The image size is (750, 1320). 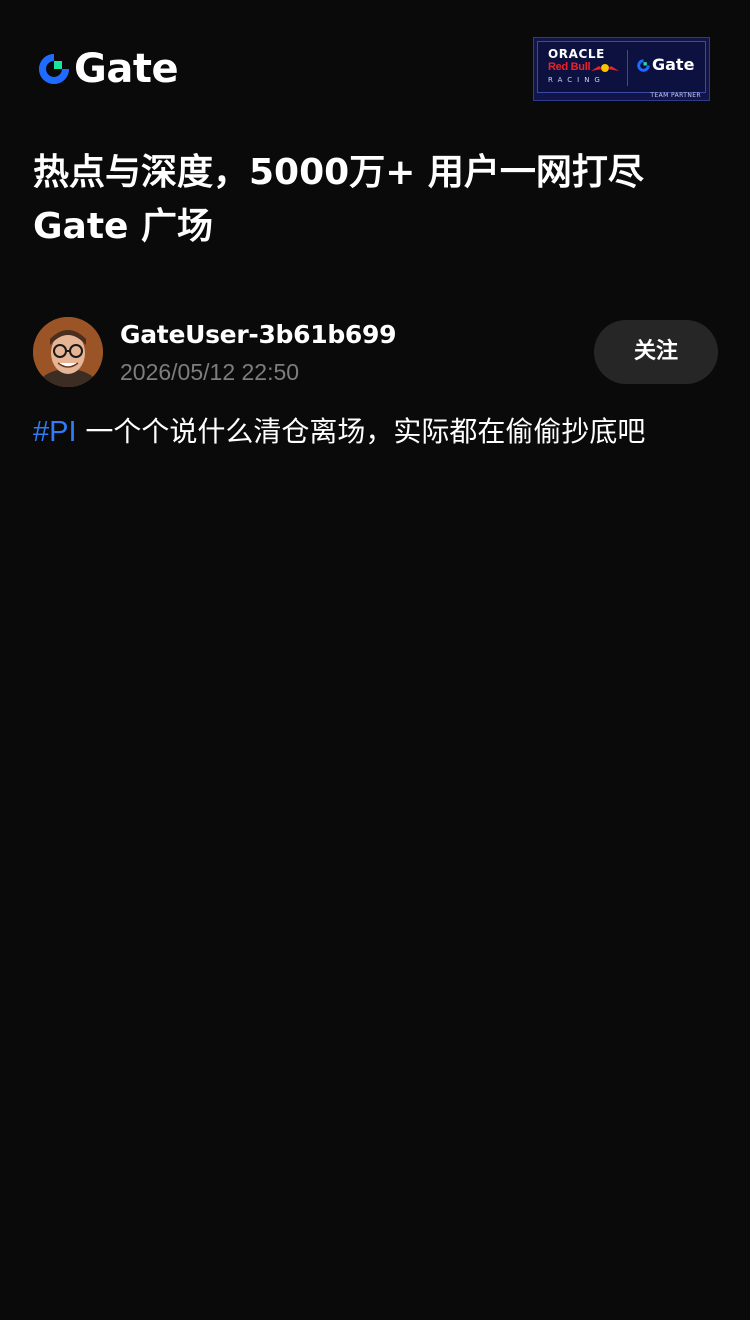 I want to click on red-bull-text: Red Bull, so click(x=569, y=67).